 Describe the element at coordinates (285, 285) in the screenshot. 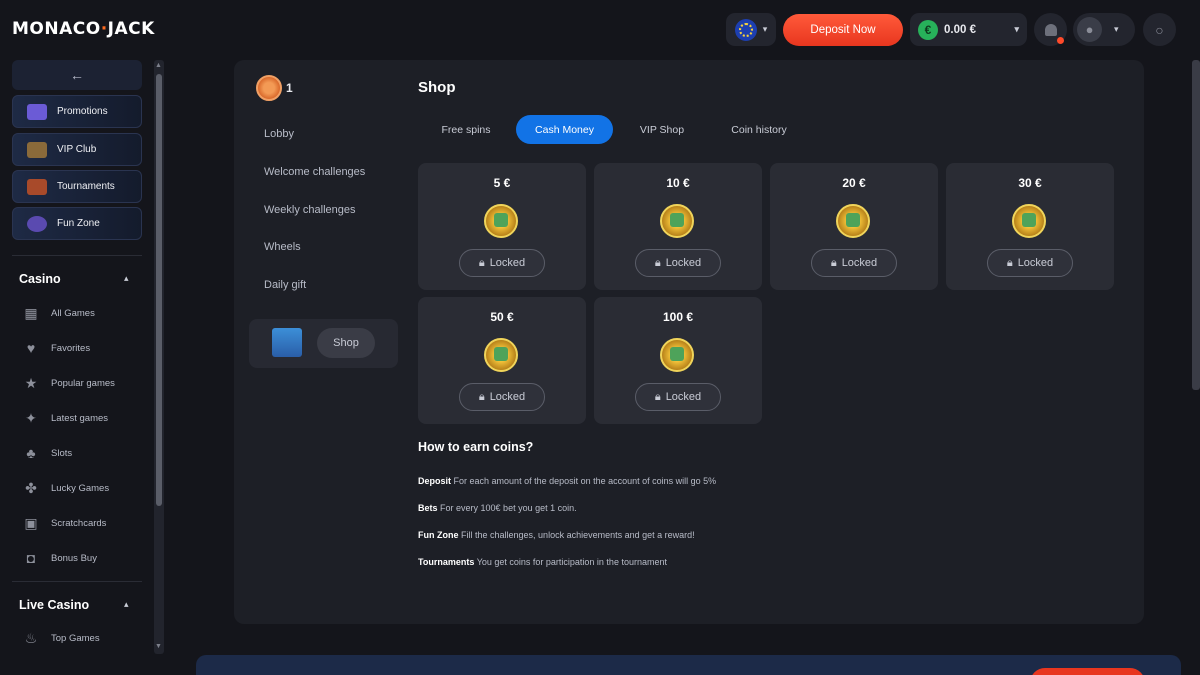

I see `menu-item-daily-gift: Daily gift` at that location.